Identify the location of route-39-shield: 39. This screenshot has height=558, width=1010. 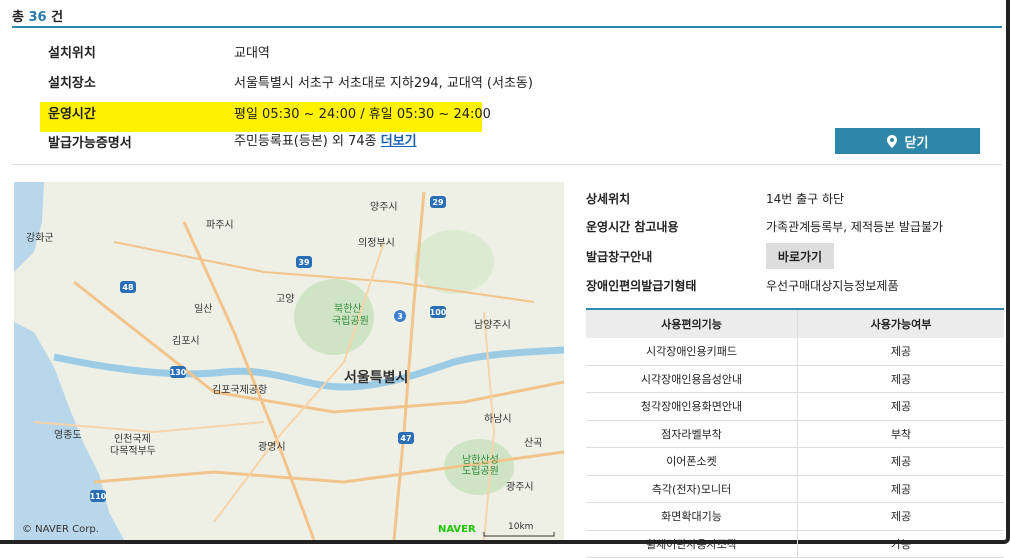
(304, 262).